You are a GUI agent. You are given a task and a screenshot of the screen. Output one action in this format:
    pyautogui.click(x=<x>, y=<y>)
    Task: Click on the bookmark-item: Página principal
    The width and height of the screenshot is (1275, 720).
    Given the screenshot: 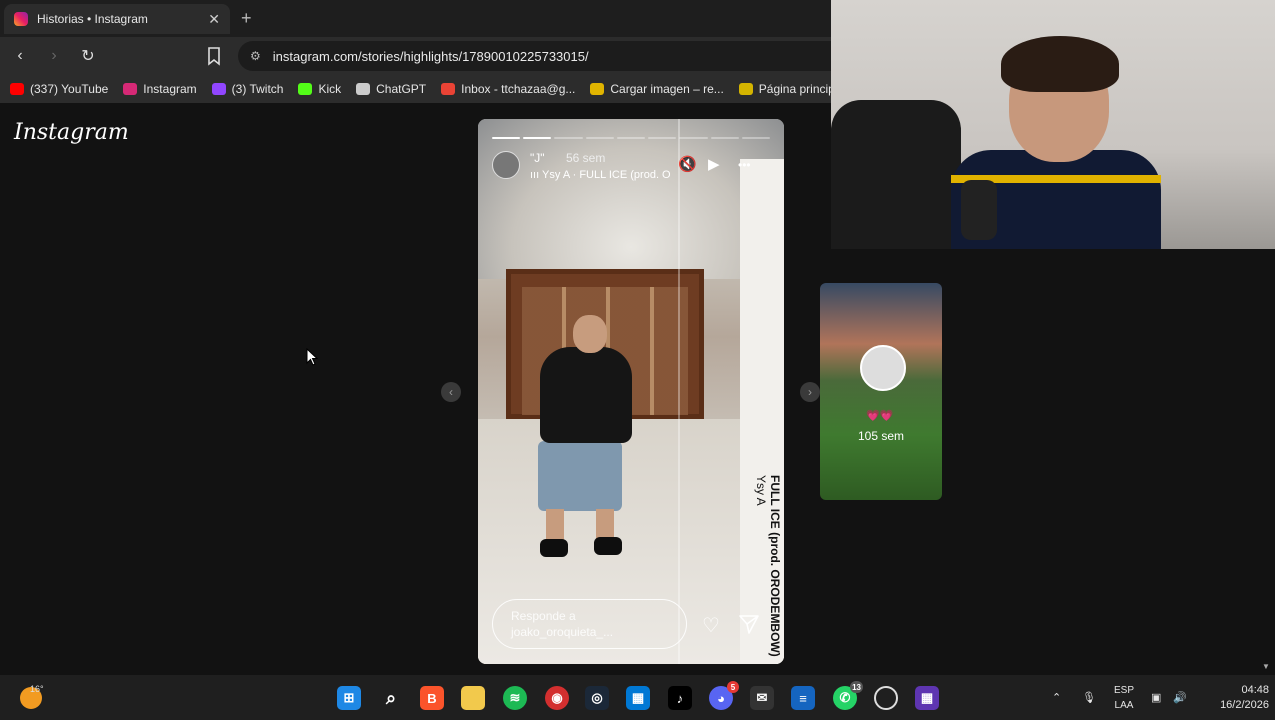 What is the action you would take?
    pyautogui.click(x=791, y=89)
    